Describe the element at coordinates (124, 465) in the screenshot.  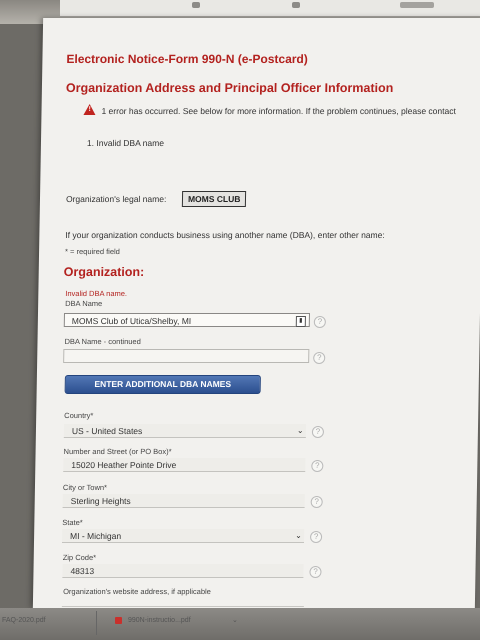
I see `street-value: 15020 Heather Pointe Drive` at that location.